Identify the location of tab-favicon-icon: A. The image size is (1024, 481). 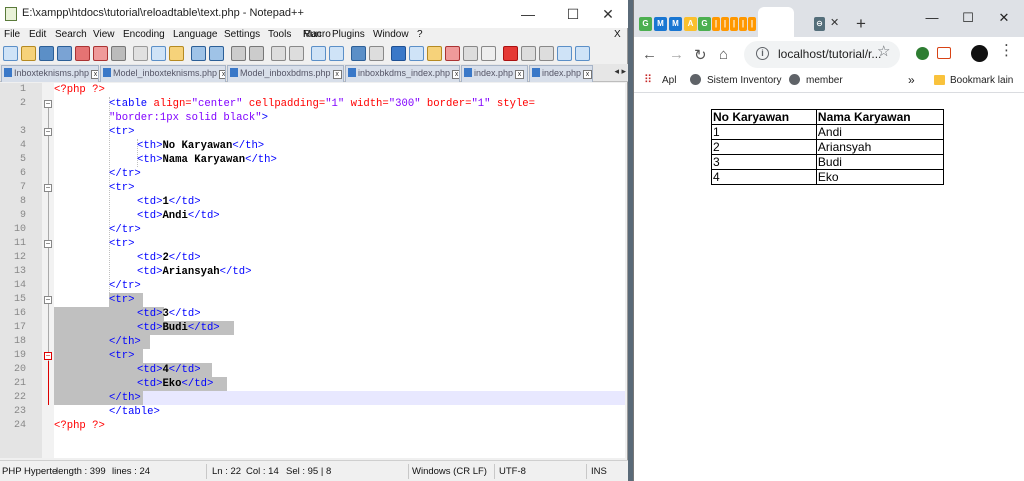
(690, 24).